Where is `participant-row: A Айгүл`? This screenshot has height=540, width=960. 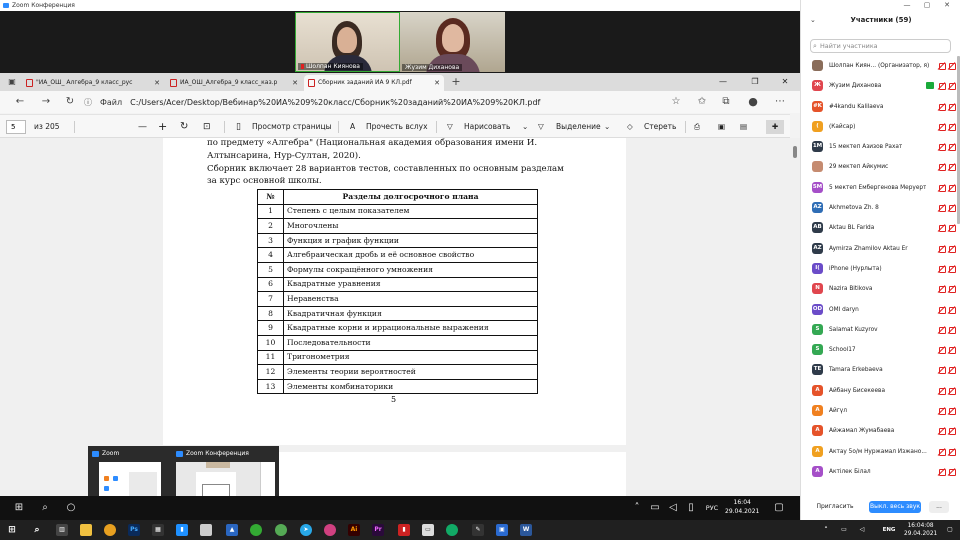 participant-row: A Айгүл is located at coordinates (879, 411).